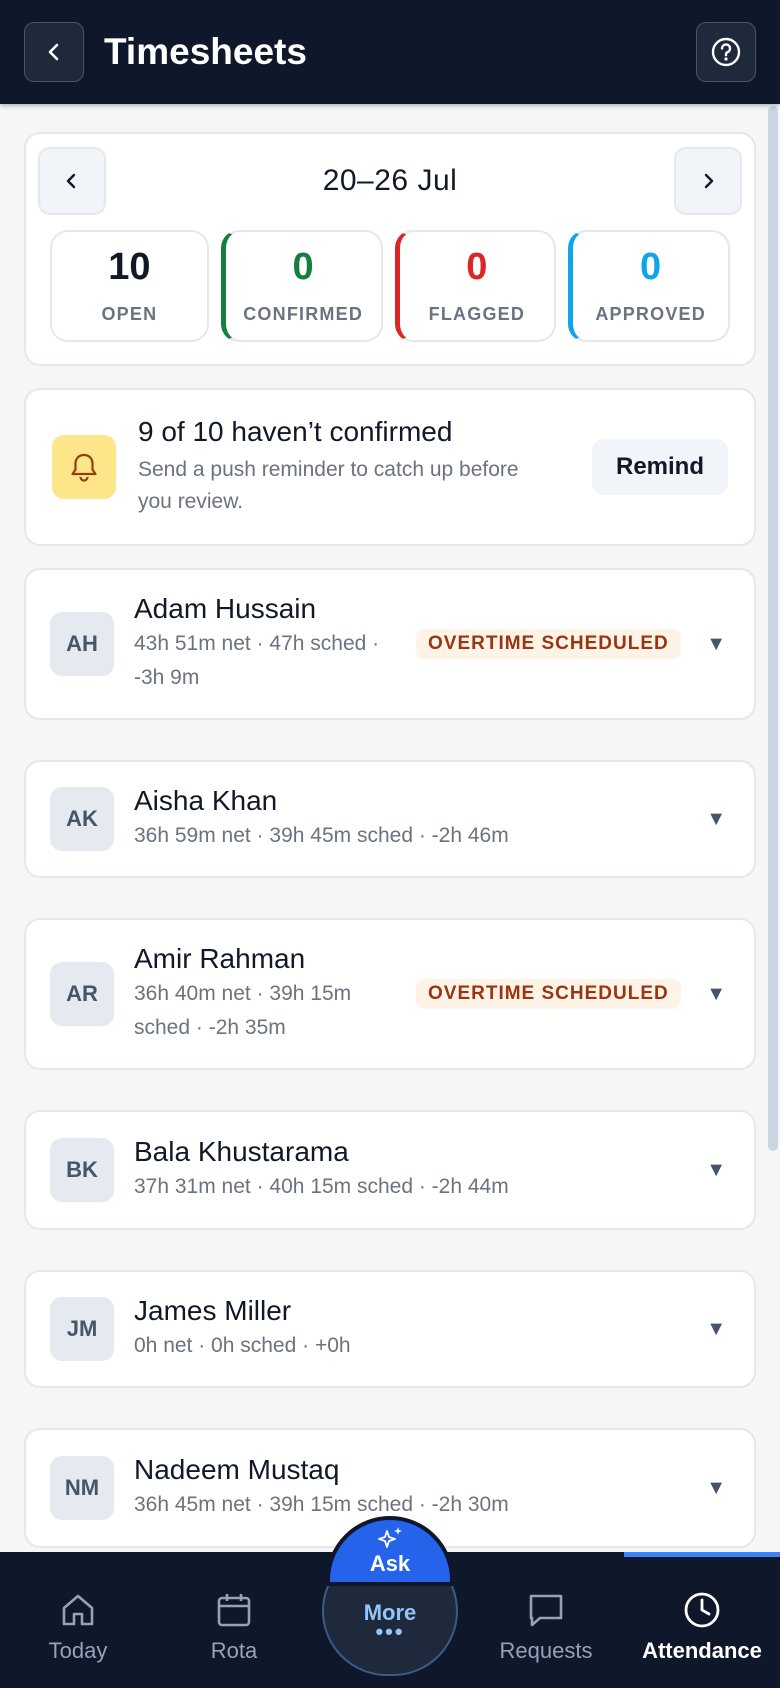 The image size is (780, 1688). I want to click on employee-hours: 43h 51m net · 47h sched · -3h 9m, so click(257, 660).